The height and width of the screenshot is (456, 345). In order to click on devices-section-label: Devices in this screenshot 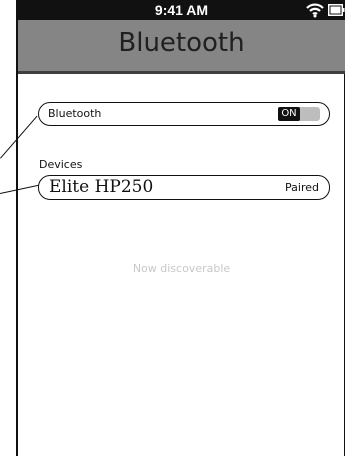, I will do `click(61, 164)`.